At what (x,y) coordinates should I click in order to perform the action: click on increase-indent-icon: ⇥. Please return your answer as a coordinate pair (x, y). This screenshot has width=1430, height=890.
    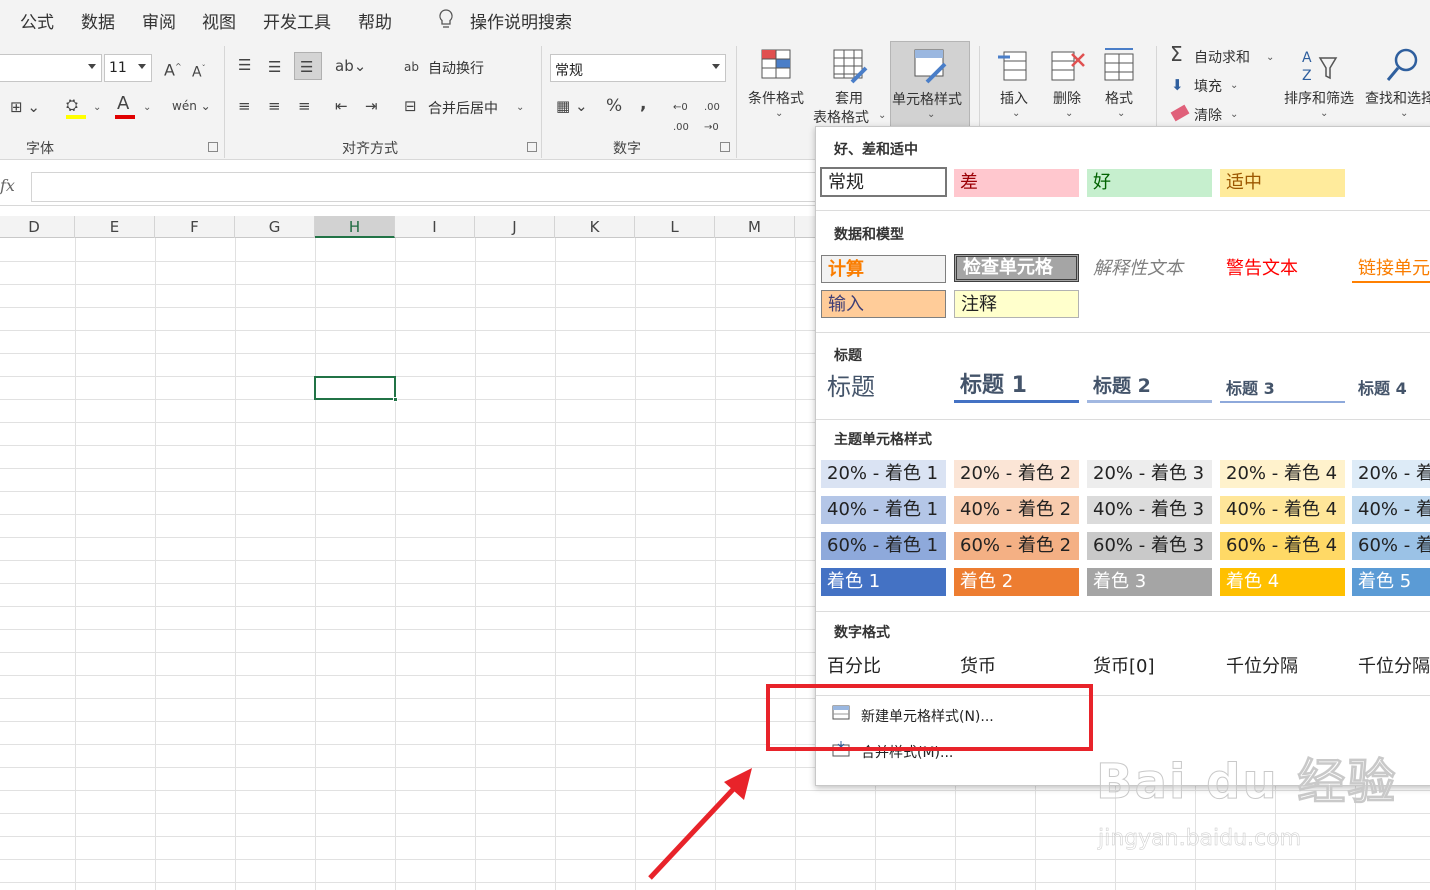
    Looking at the image, I should click on (371, 106).